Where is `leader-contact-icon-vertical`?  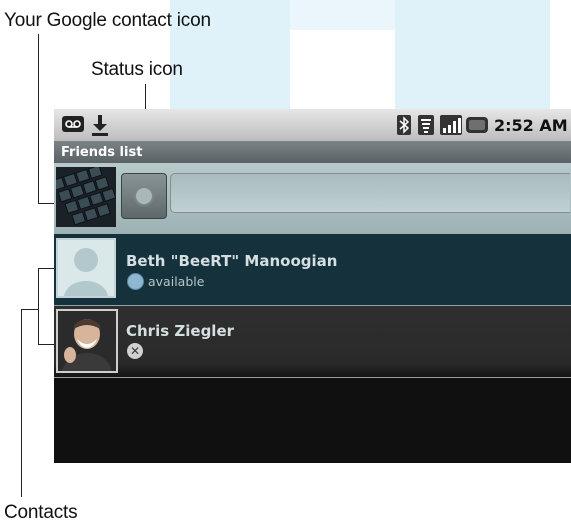 leader-contact-icon-vertical is located at coordinates (38, 119).